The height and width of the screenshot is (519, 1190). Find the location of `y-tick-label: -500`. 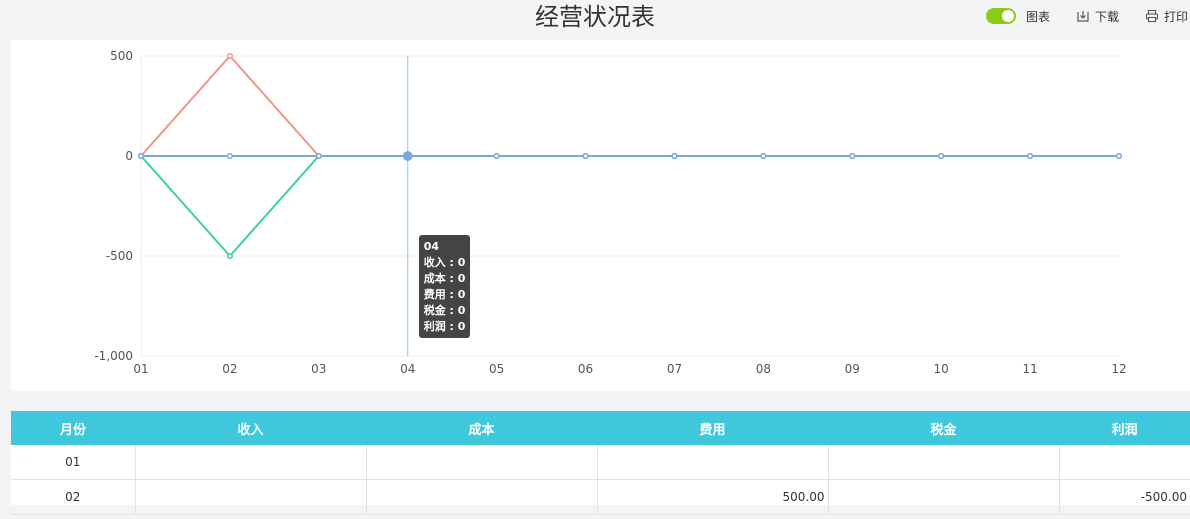

y-tick-label: -500 is located at coordinates (119, 256).